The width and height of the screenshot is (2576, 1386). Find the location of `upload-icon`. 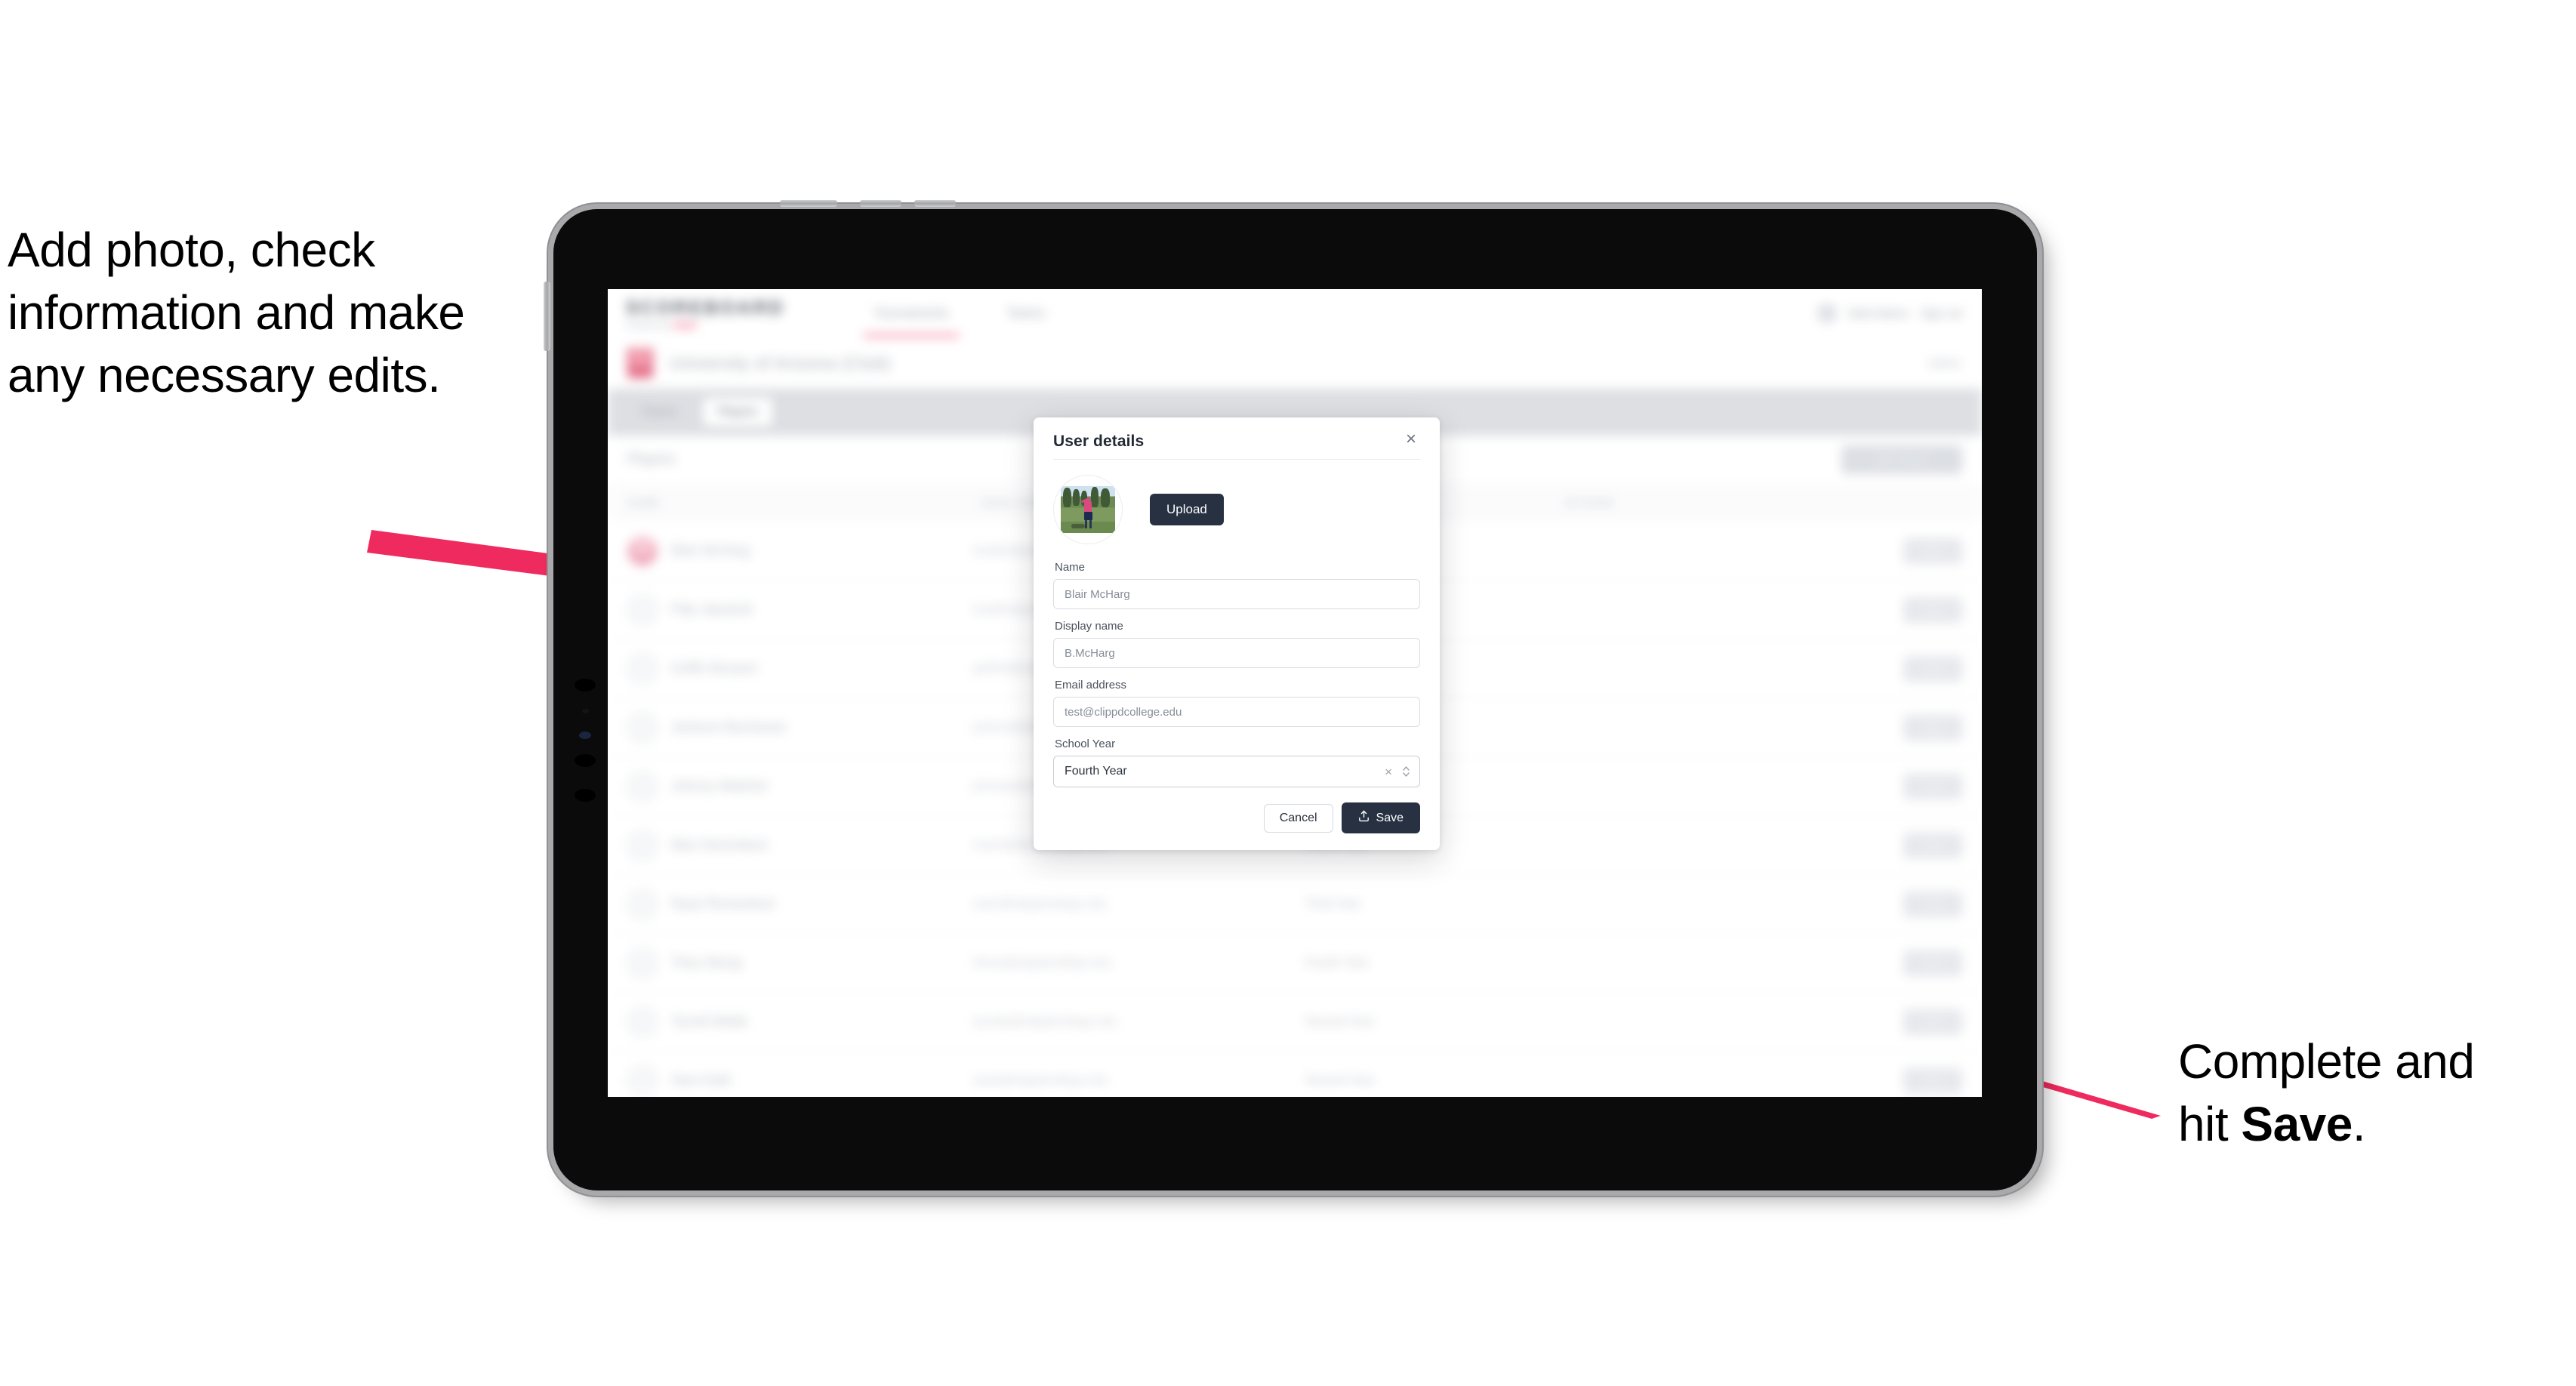

upload-icon is located at coordinates (1364, 818).